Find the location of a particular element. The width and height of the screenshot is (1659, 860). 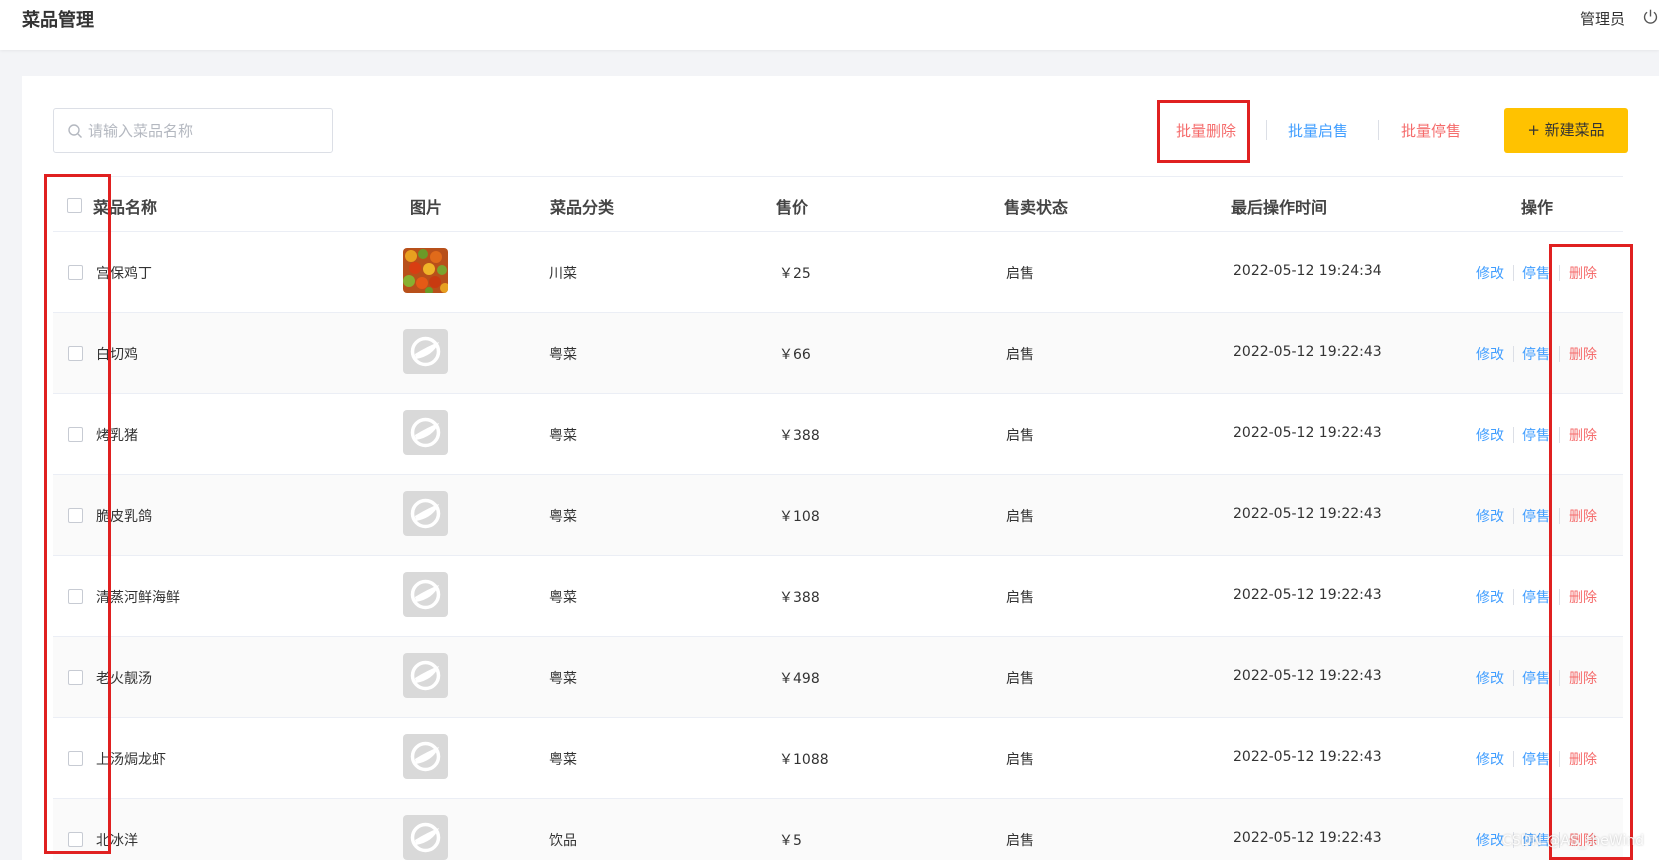

new-dish-button: + 新建菜品 is located at coordinates (1566, 130).